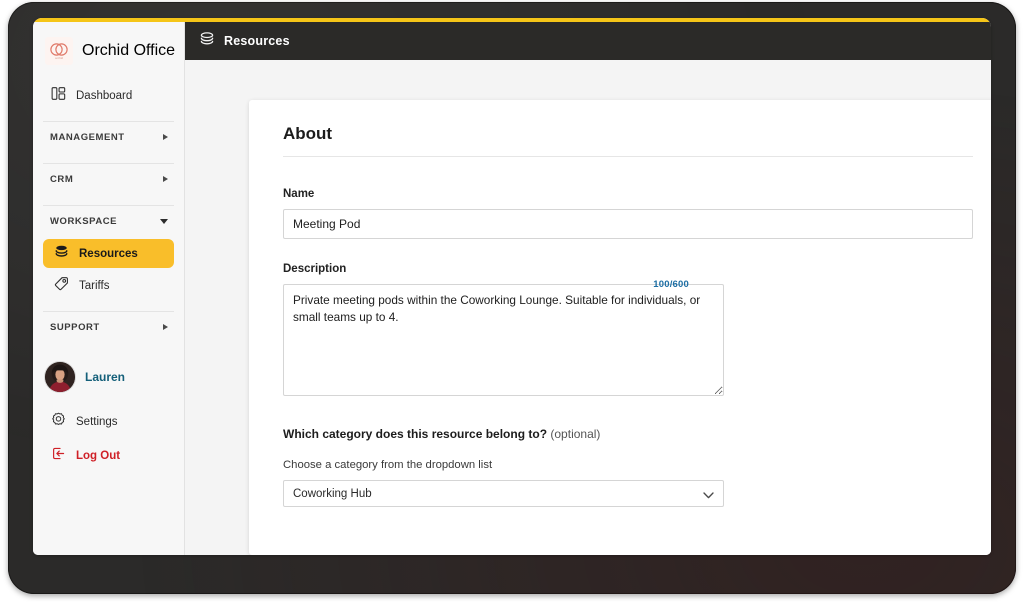 Image resolution: width=1024 pixels, height=602 pixels. Describe the element at coordinates (97, 422) in the screenshot. I see `sidebar-item-settings-label: Settings` at that location.